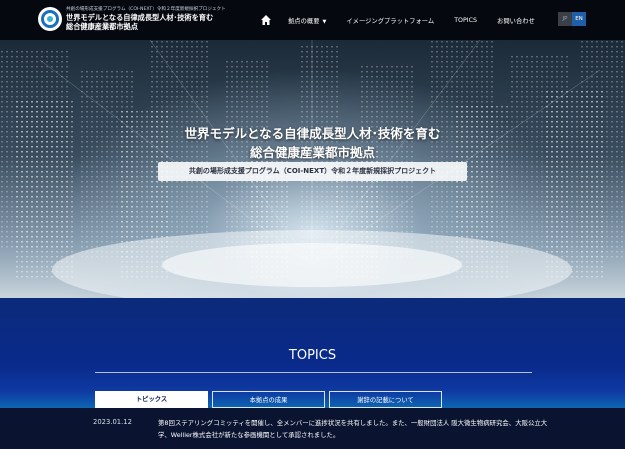 This screenshot has width=625, height=449. What do you see at coordinates (312, 133) in the screenshot?
I see `hero-title-line1: 世界モデルとなる自律成長型人材･技術を育む` at bounding box center [312, 133].